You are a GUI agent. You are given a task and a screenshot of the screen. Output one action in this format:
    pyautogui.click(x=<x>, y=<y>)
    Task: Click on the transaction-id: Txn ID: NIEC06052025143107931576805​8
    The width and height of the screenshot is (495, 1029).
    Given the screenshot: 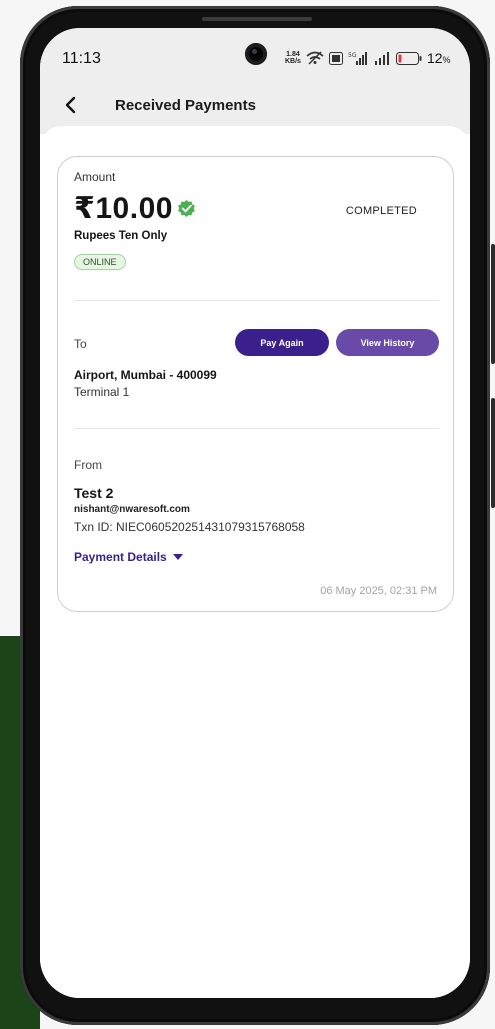 What is the action you would take?
    pyautogui.click(x=189, y=527)
    